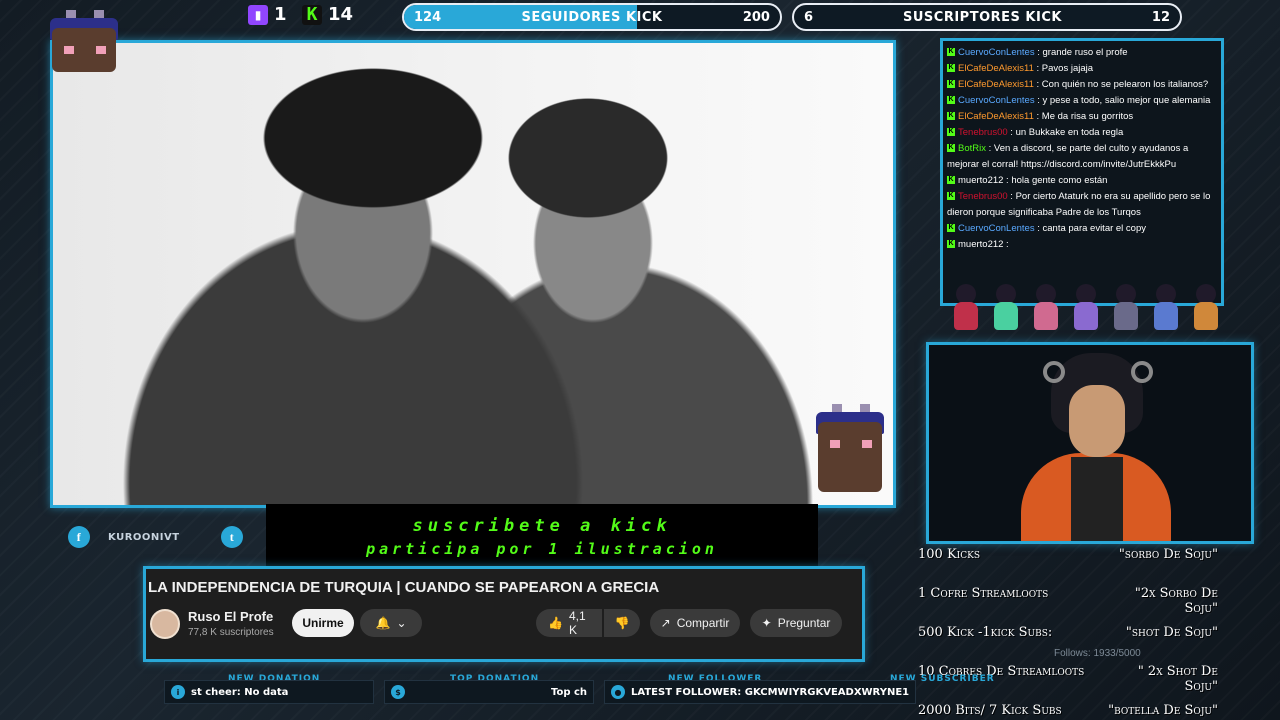  What do you see at coordinates (258, 14) in the screenshot?
I see `twitch-icon: ▮` at bounding box center [258, 14].